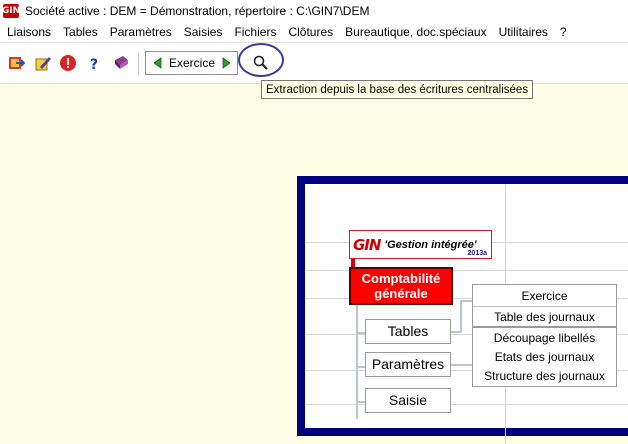  I want to click on etats-des-journaux-item: Etats des journaux, so click(544, 357).